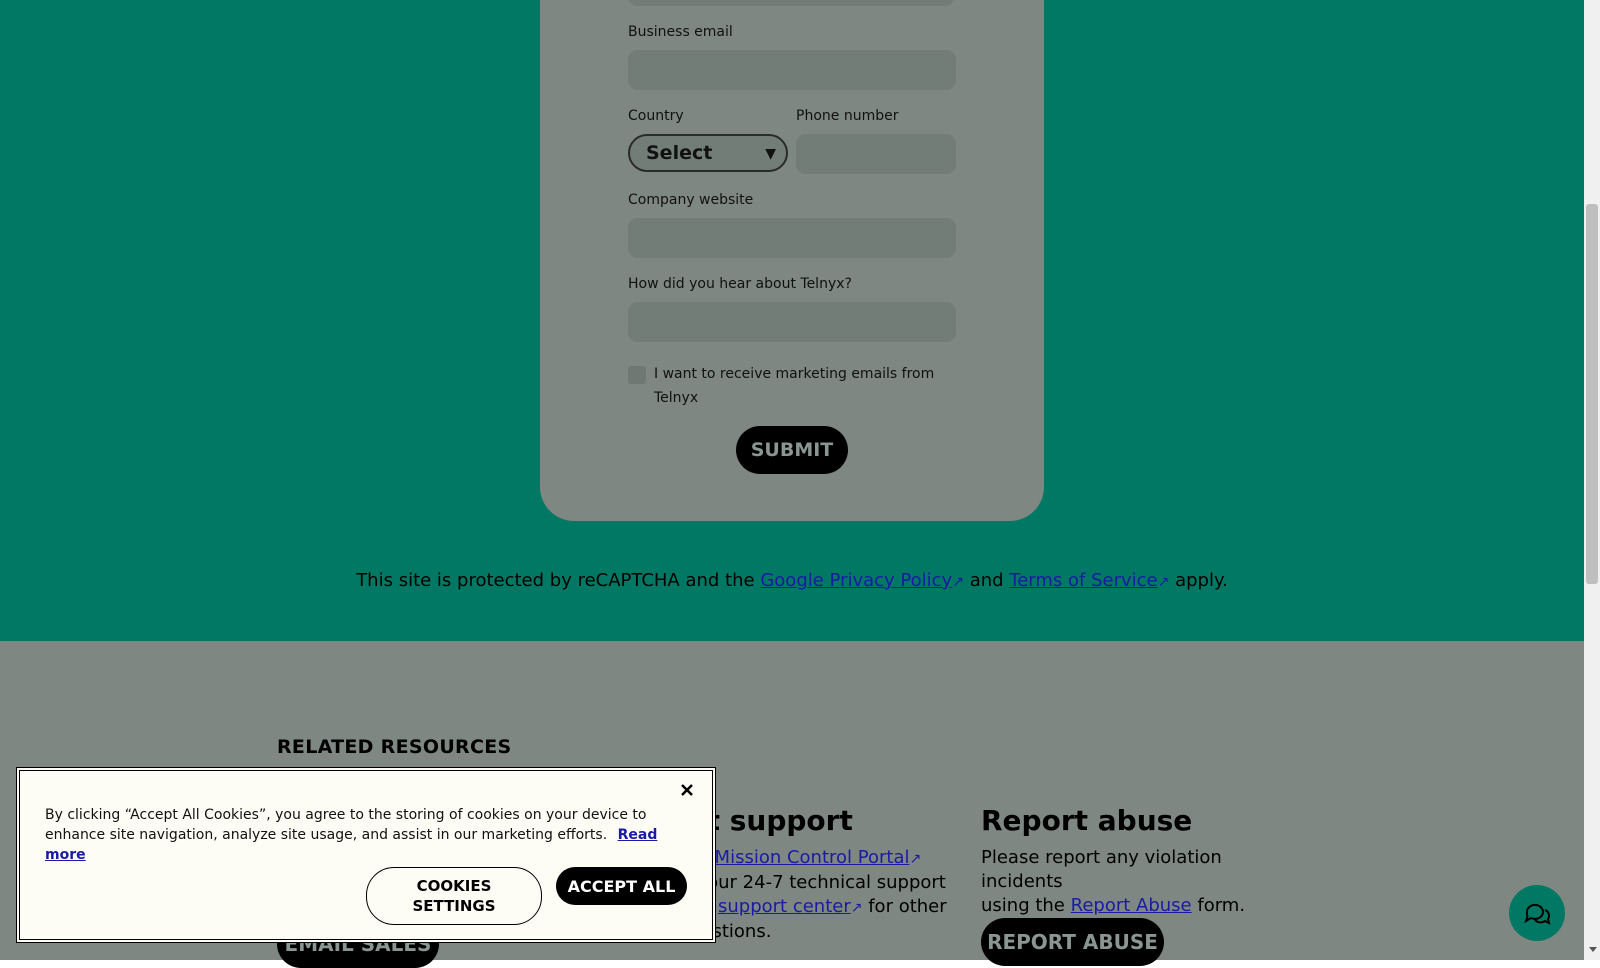 Image resolution: width=1600 pixels, height=968 pixels. What do you see at coordinates (740, 284) in the screenshot?
I see `hear-about-label: How did you hear about Telnyx?` at bounding box center [740, 284].